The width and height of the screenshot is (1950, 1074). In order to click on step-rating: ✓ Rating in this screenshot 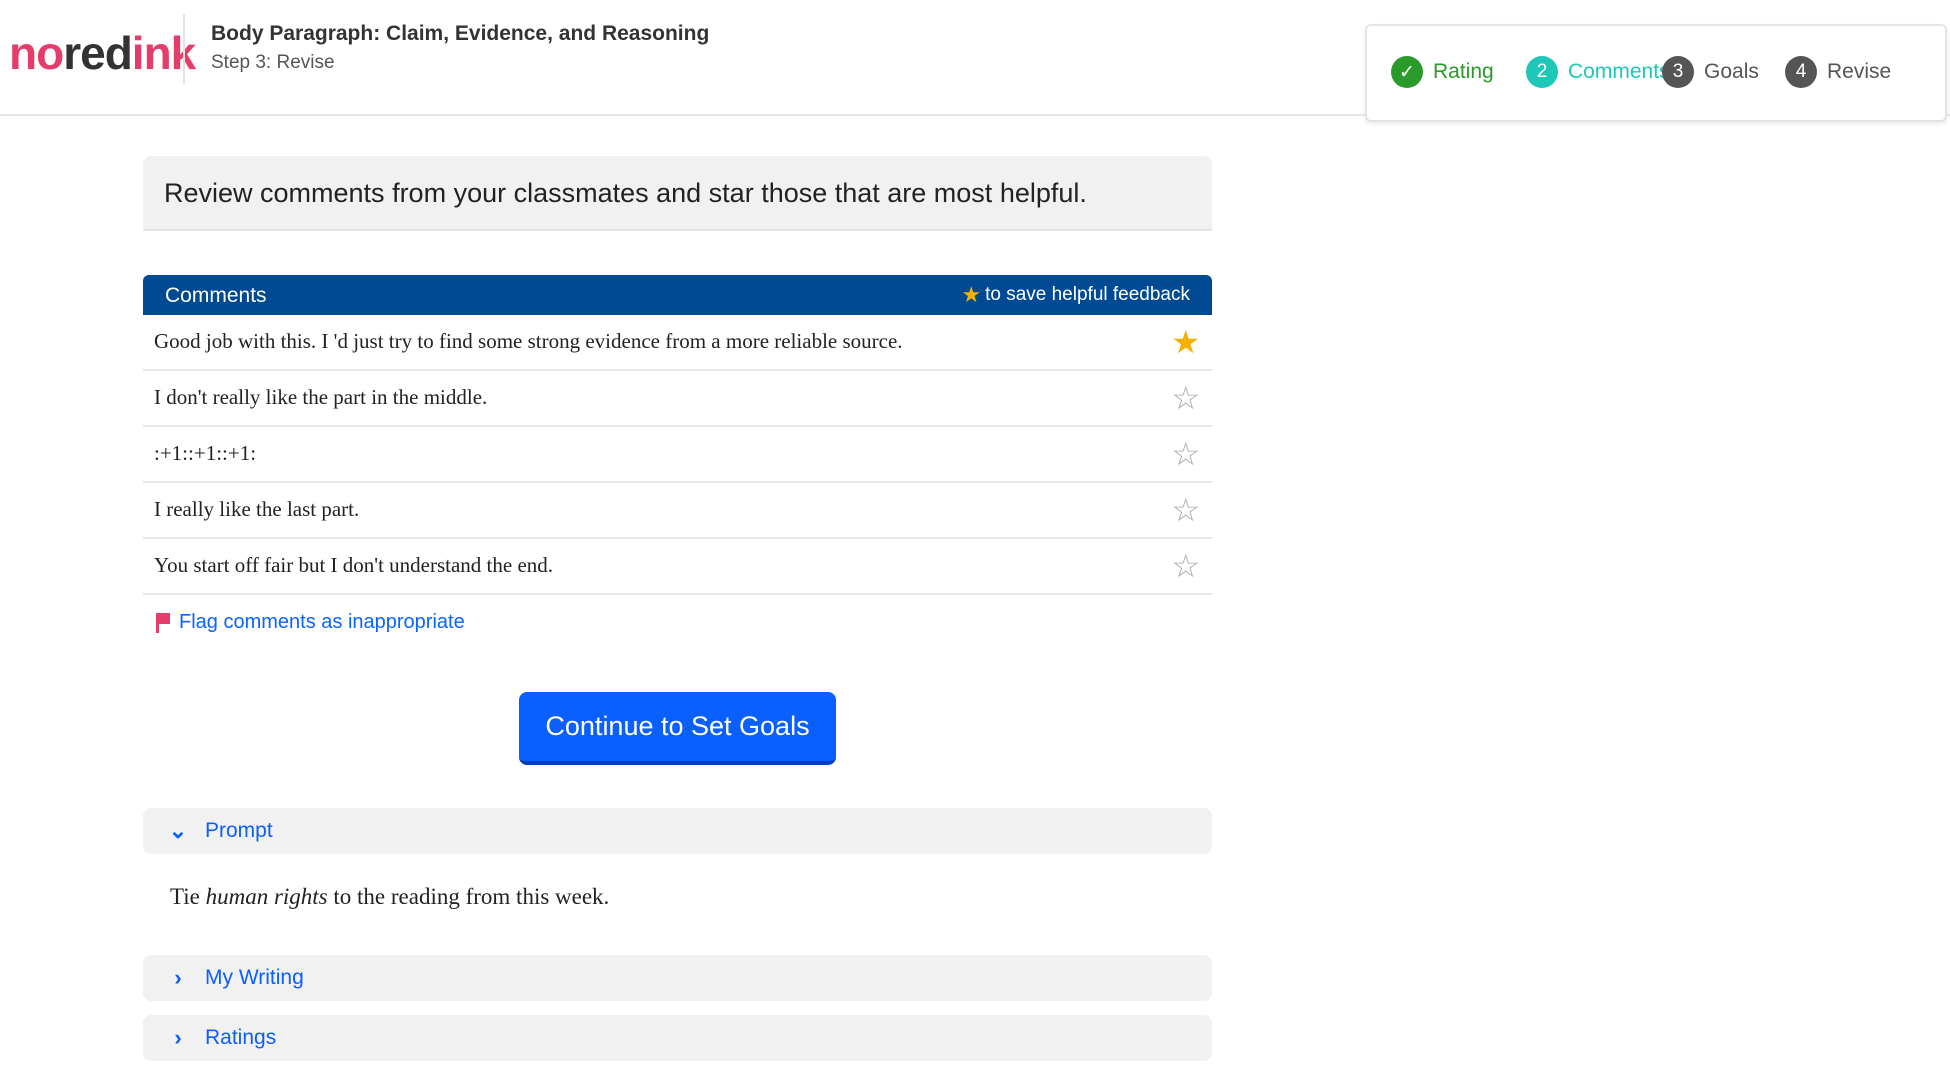, I will do `click(1442, 72)`.